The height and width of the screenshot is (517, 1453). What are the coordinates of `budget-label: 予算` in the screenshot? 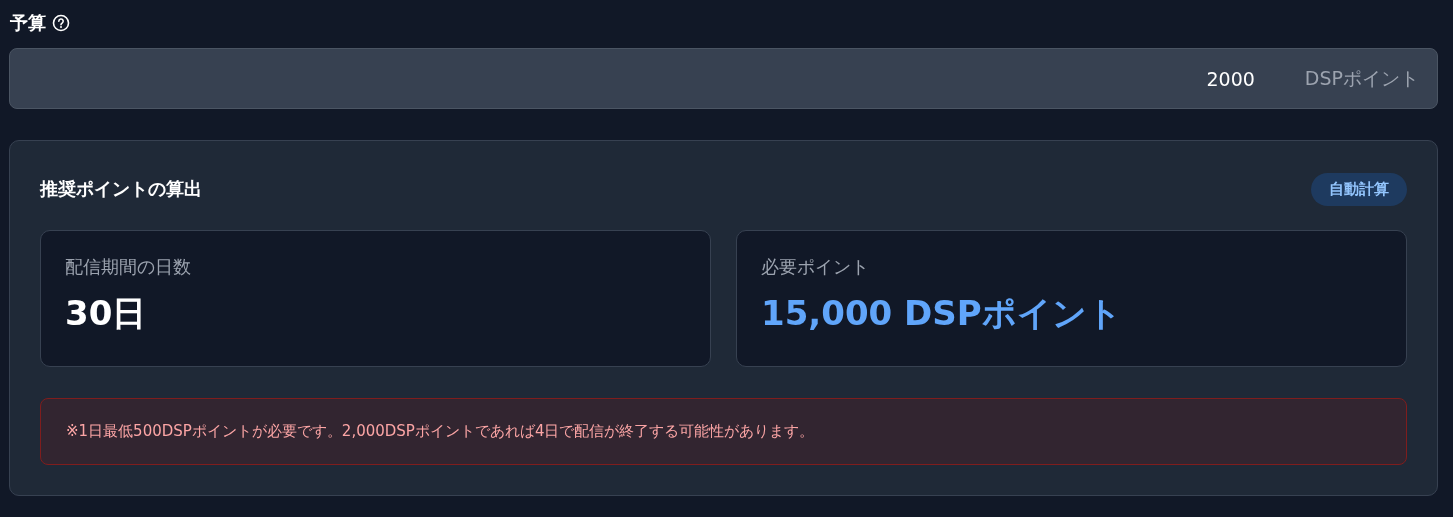 It's located at (28, 23).